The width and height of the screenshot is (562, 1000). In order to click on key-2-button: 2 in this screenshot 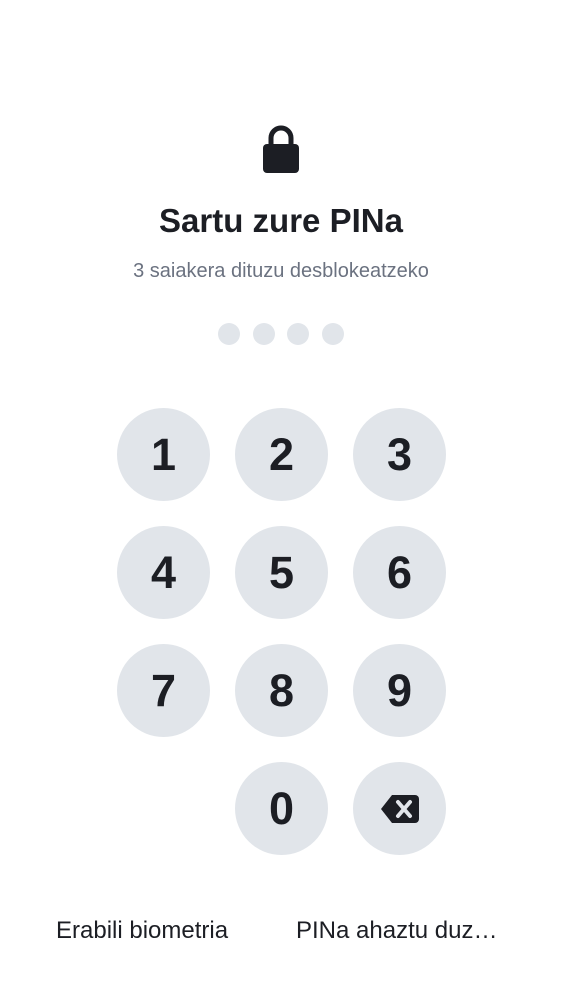, I will do `click(281, 454)`.